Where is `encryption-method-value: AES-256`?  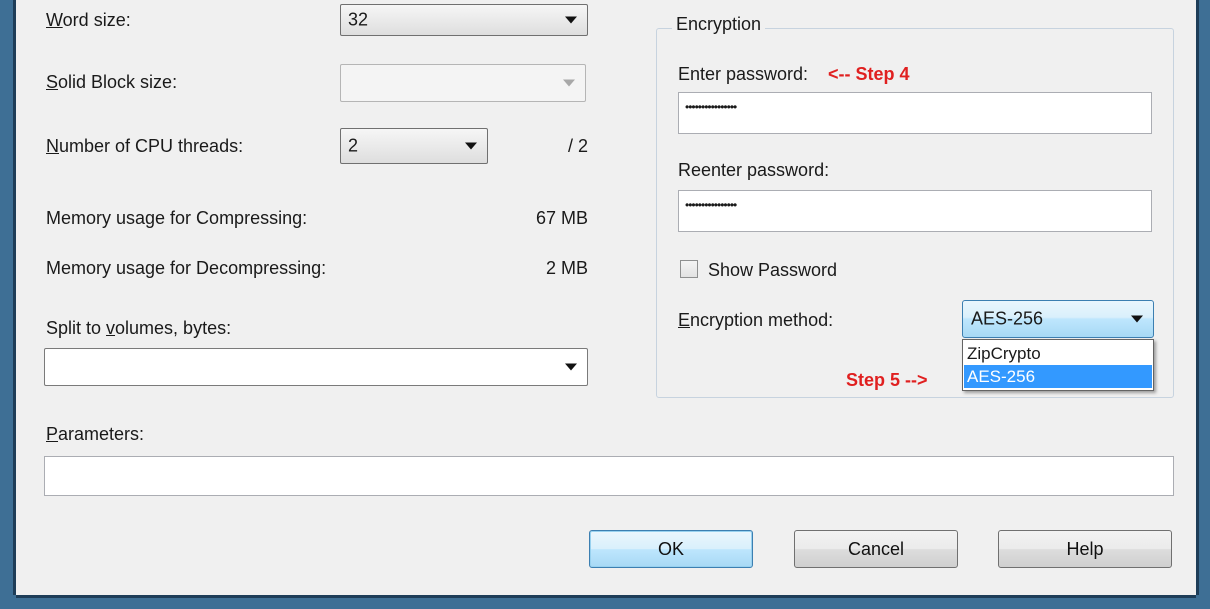
encryption-method-value: AES-256 is located at coordinates (1007, 318).